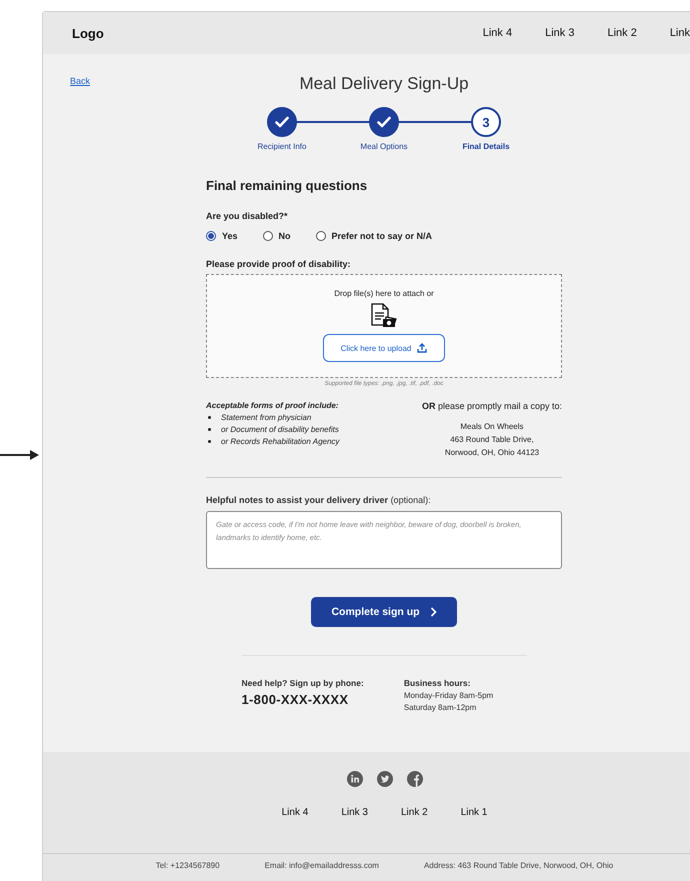 The height and width of the screenshot is (881, 690). Describe the element at coordinates (449, 695) in the screenshot. I see `hours-text: Monday-Friday 8am-5pm` at that location.